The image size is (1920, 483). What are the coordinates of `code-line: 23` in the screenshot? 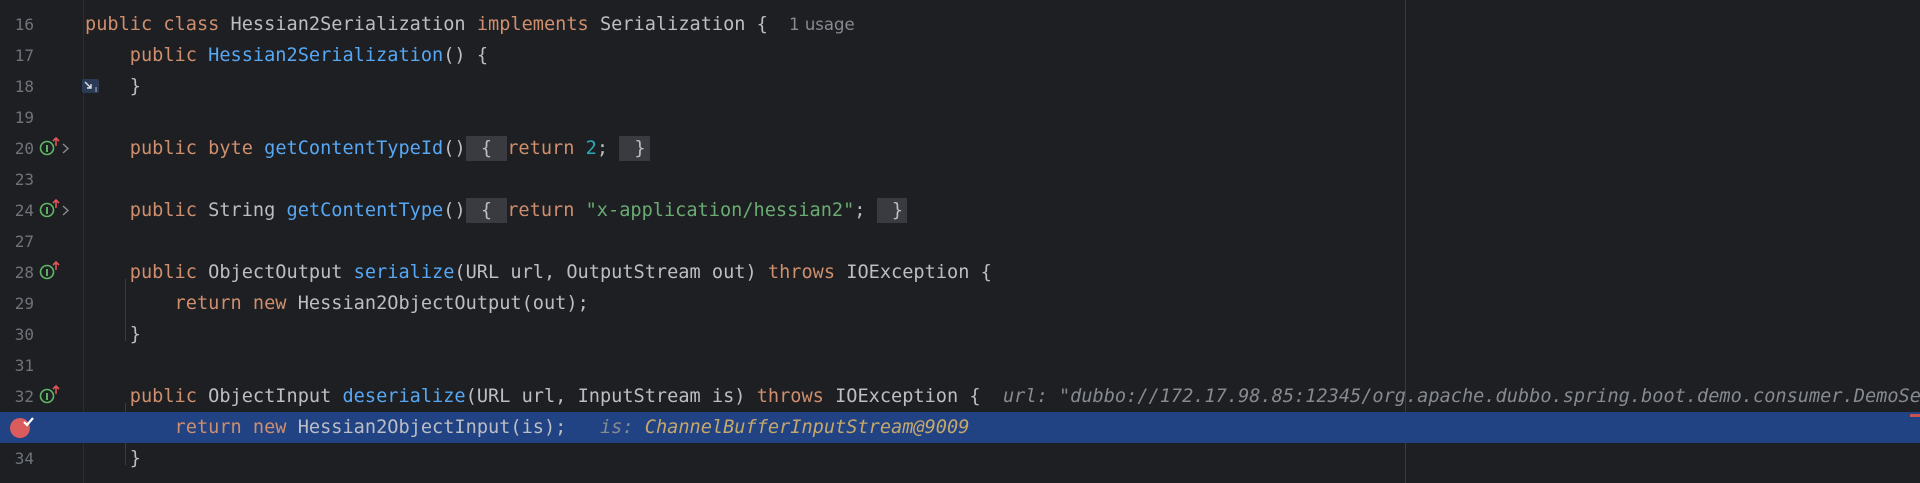 It's located at (960, 179).